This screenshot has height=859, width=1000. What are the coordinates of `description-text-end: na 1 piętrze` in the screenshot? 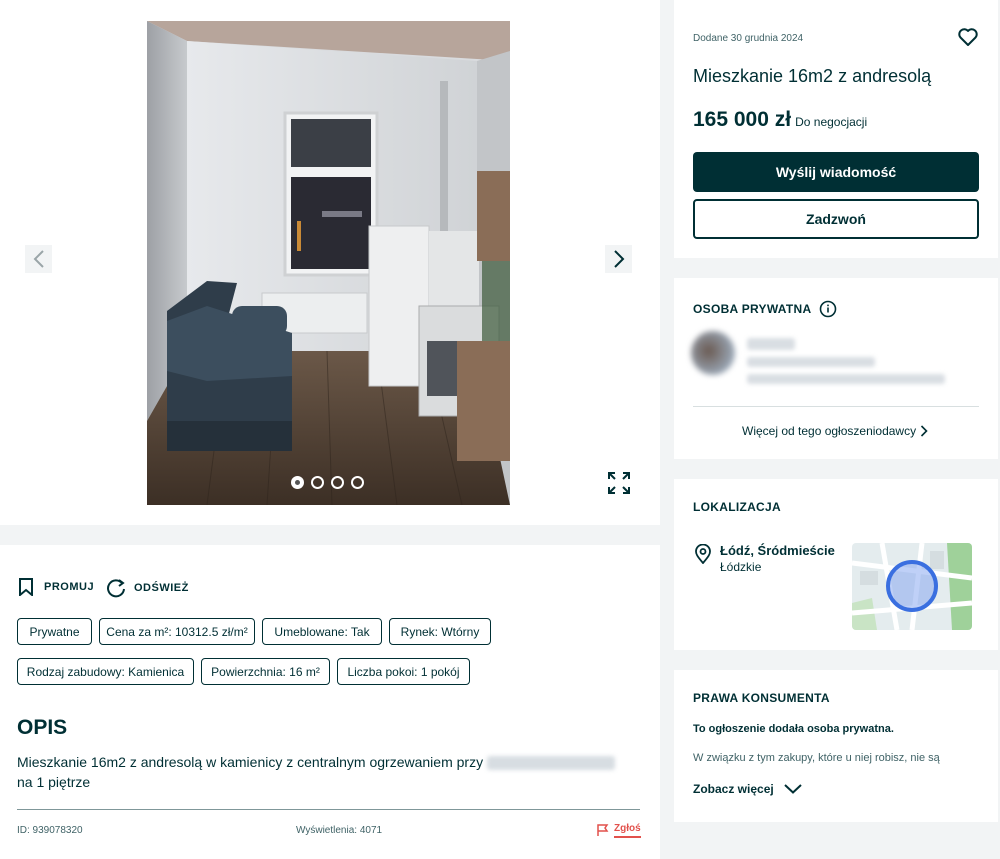 It's located at (54, 782).